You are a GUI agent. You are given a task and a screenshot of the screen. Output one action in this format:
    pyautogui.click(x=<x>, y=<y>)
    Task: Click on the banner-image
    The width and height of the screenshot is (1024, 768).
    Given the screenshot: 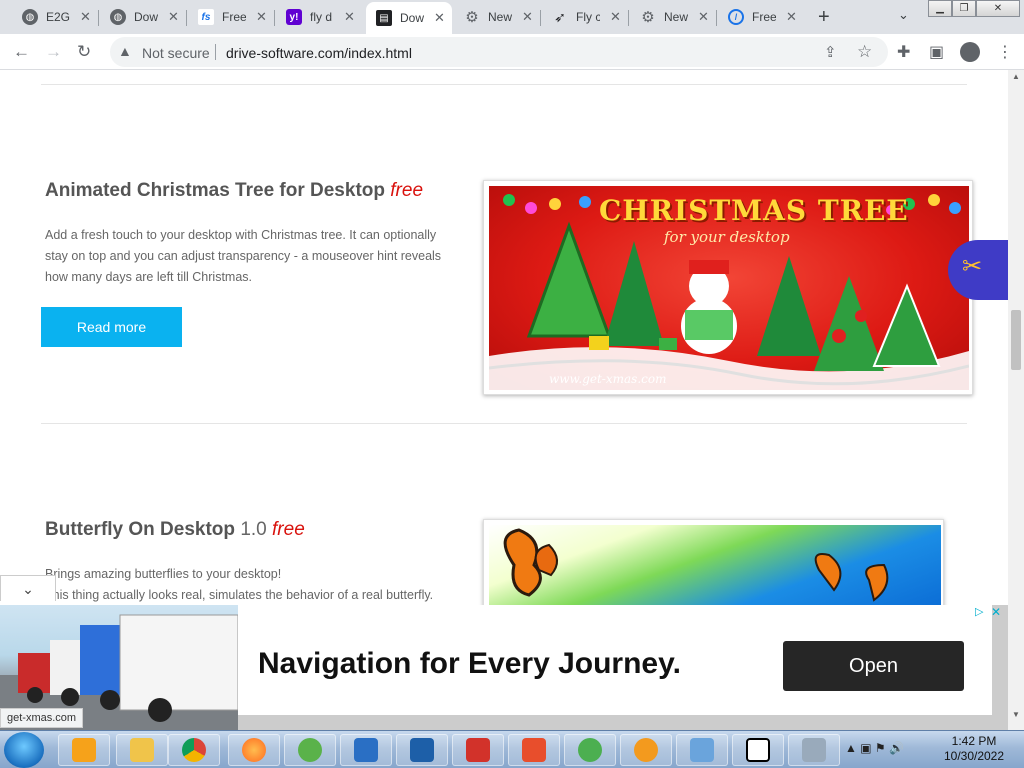 What is the action you would take?
    pyautogui.click(x=715, y=565)
    